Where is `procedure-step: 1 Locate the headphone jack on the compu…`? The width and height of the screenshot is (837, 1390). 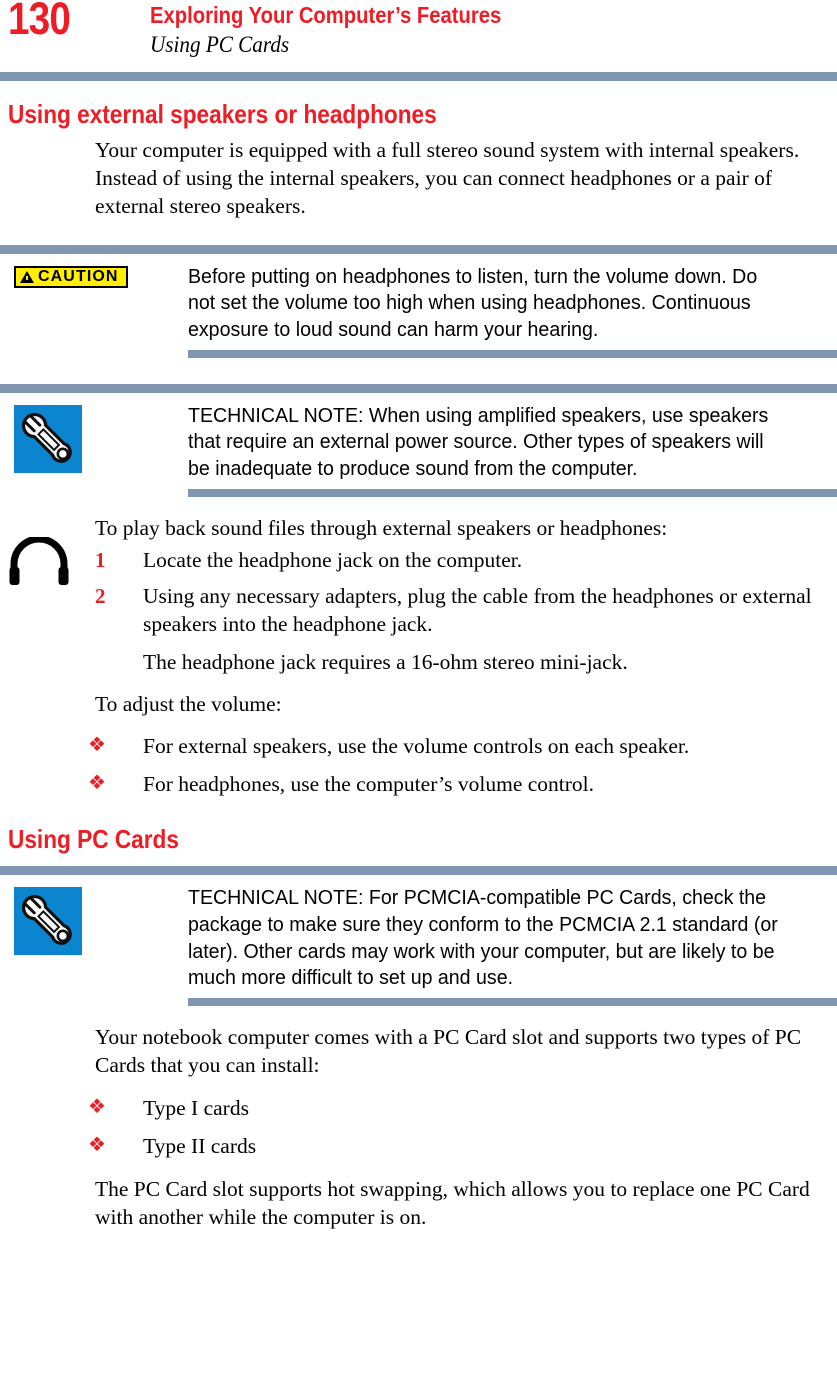 procedure-step: 1 Locate the headphone jack on the compu… is located at coordinates (458, 561).